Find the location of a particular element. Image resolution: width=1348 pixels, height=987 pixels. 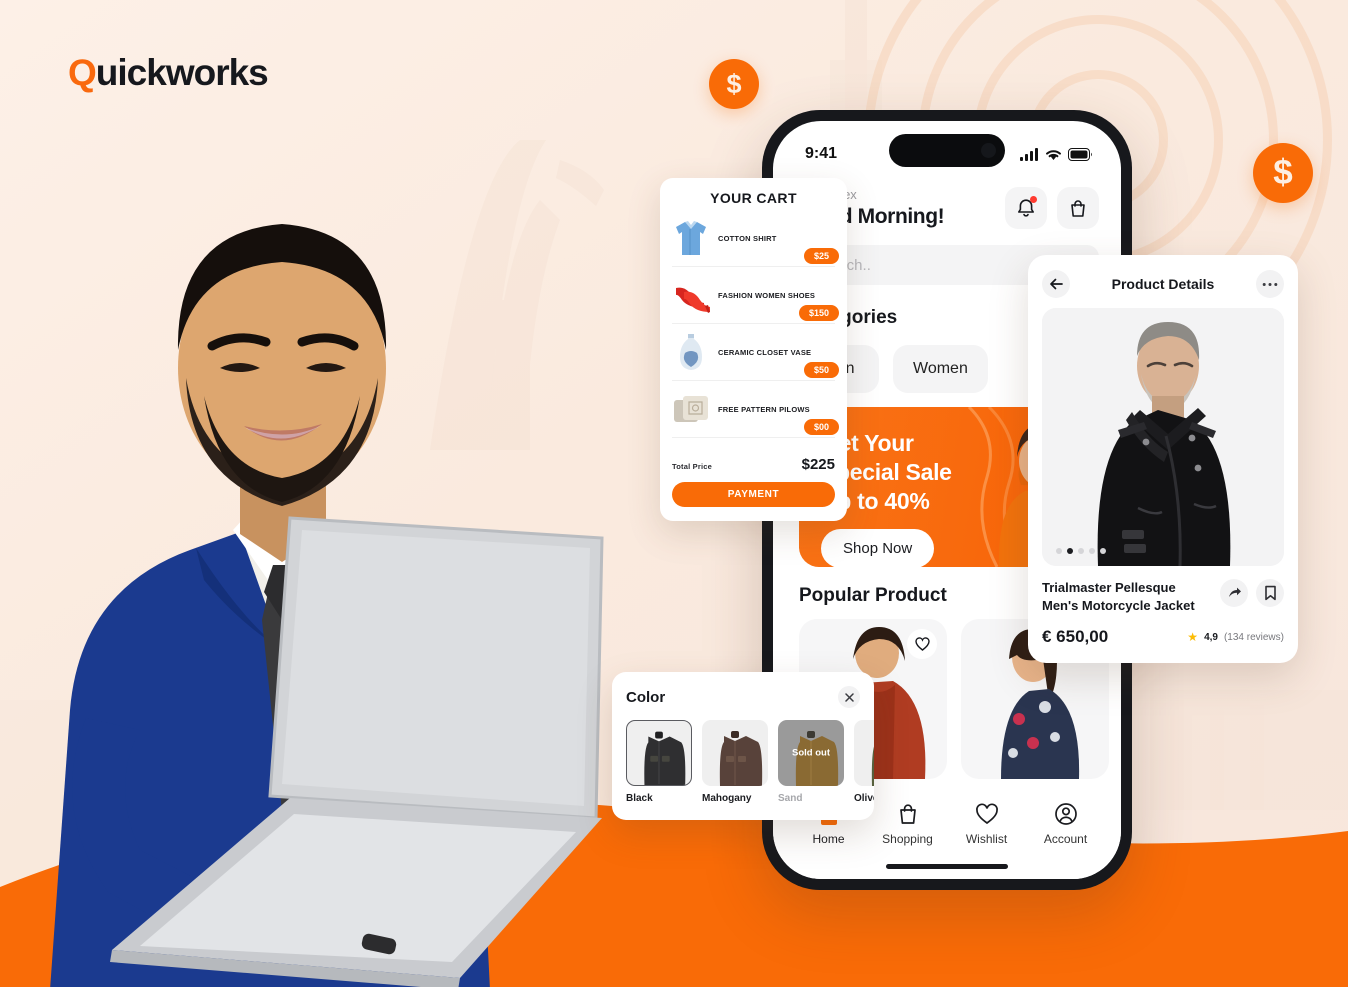

cart-item: COTTON SHIRT $25 is located at coordinates (755, 238).